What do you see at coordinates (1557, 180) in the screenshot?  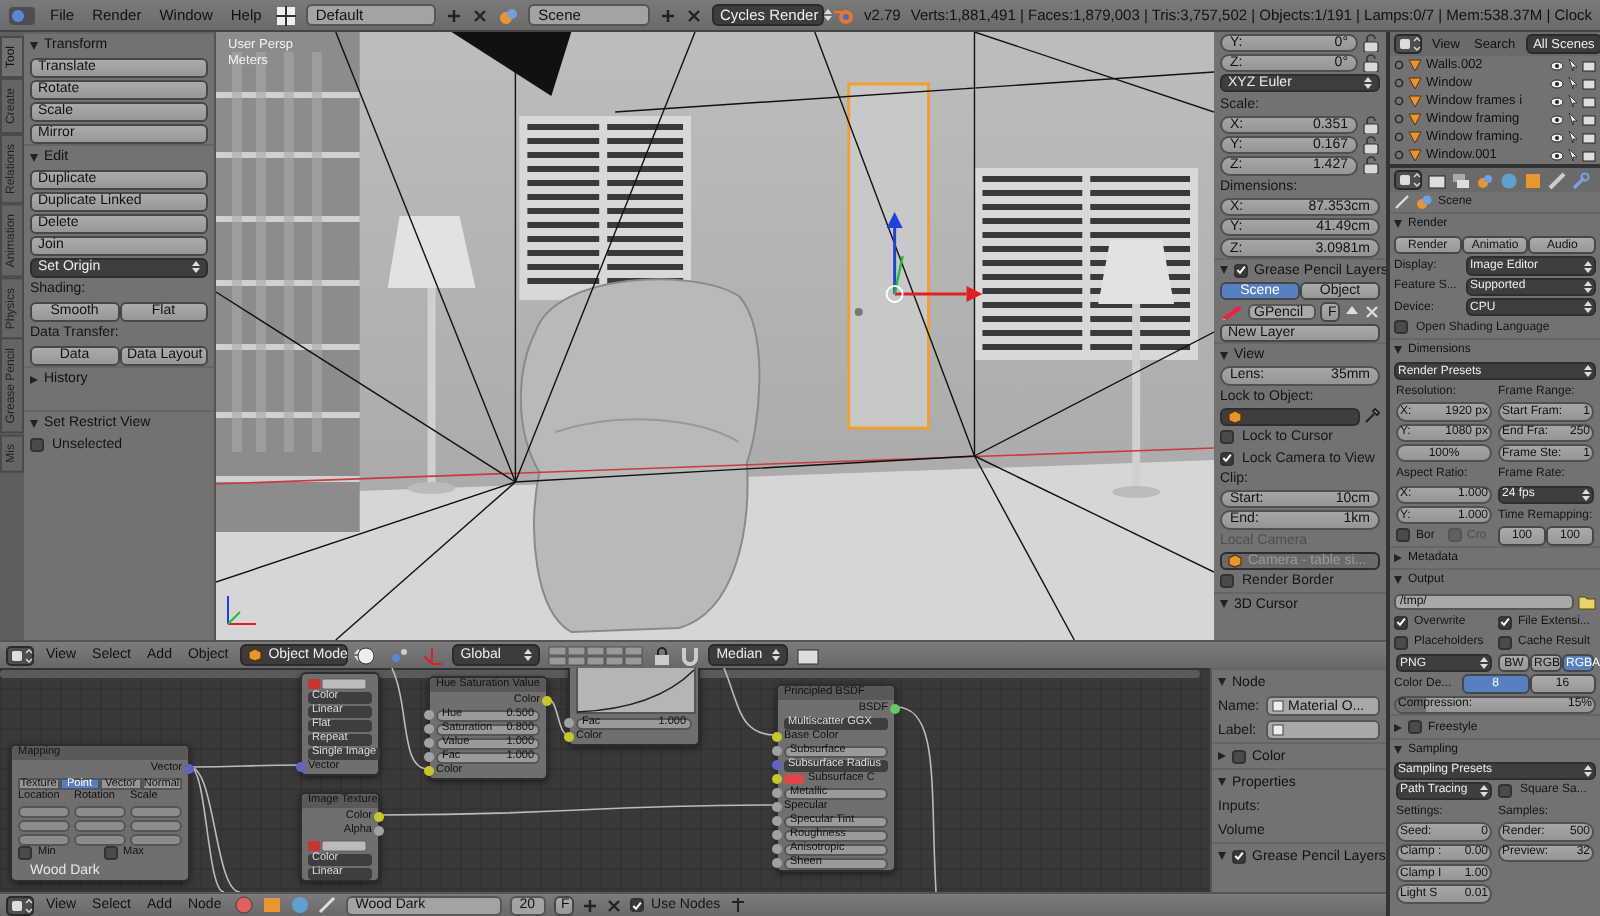 I see `chain-icon` at bounding box center [1557, 180].